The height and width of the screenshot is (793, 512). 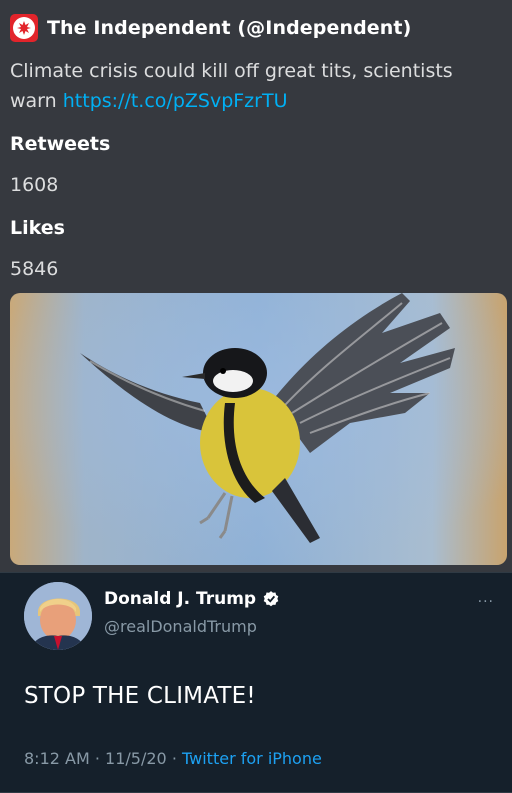 I want to click on user-avatar-icon, so click(x=58, y=616).